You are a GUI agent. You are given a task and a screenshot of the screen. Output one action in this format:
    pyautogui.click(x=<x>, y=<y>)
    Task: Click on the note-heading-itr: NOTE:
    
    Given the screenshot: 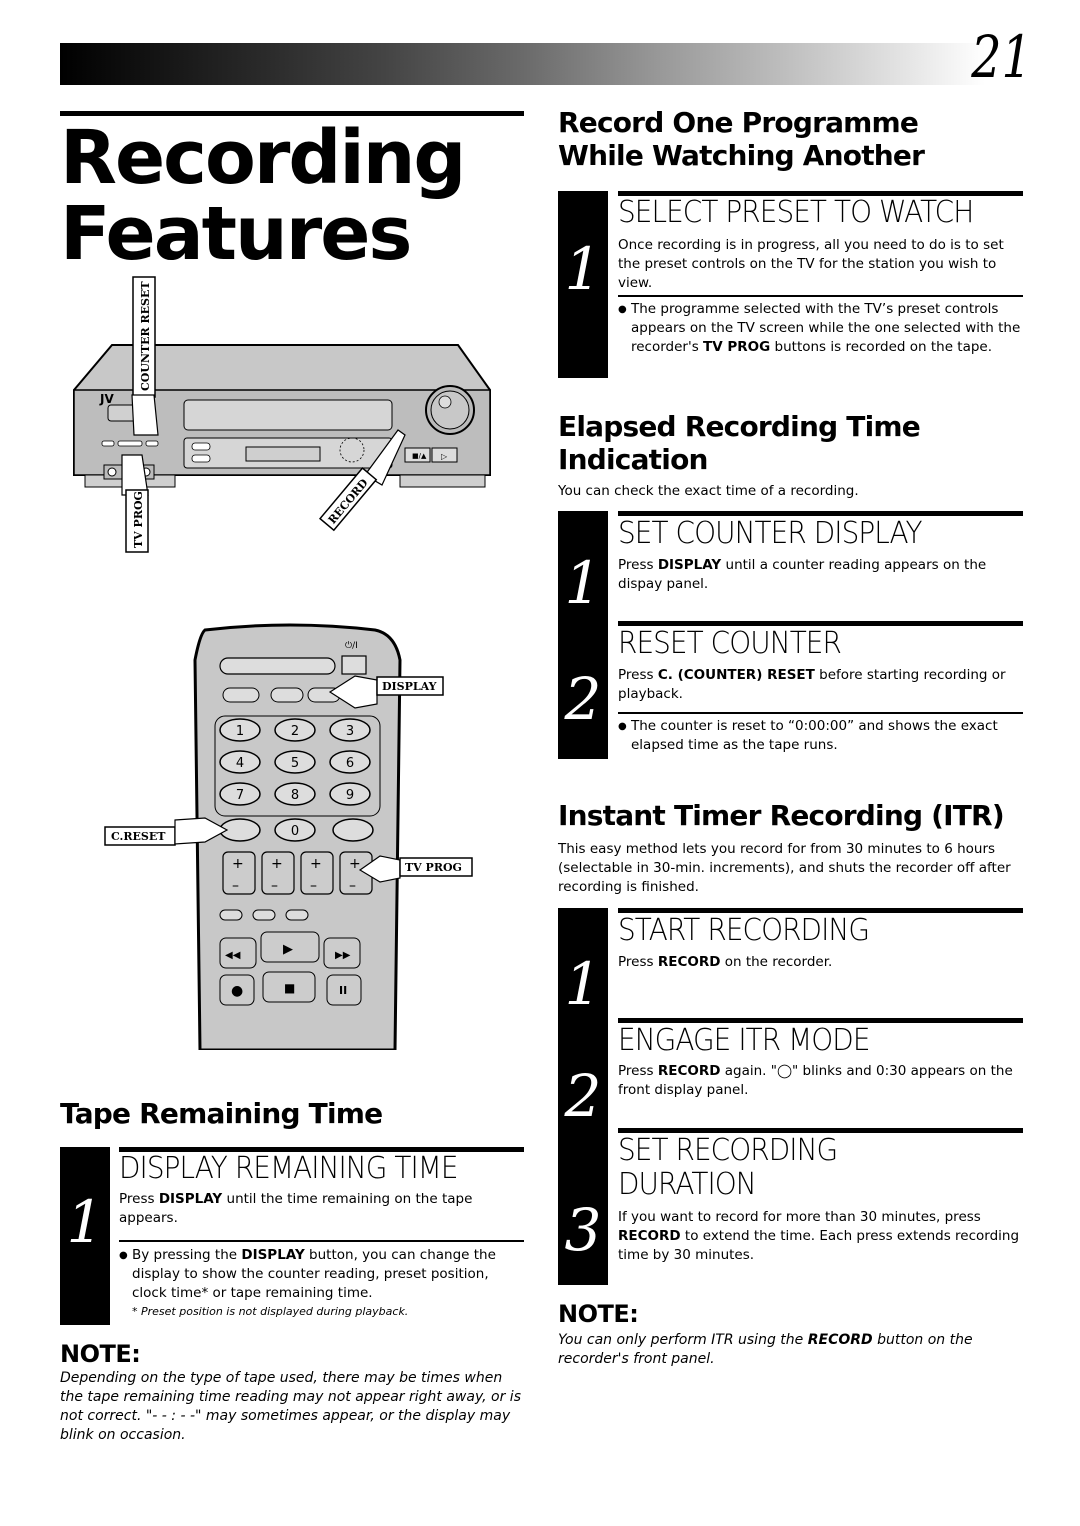 What is the action you would take?
    pyautogui.click(x=598, y=1314)
    